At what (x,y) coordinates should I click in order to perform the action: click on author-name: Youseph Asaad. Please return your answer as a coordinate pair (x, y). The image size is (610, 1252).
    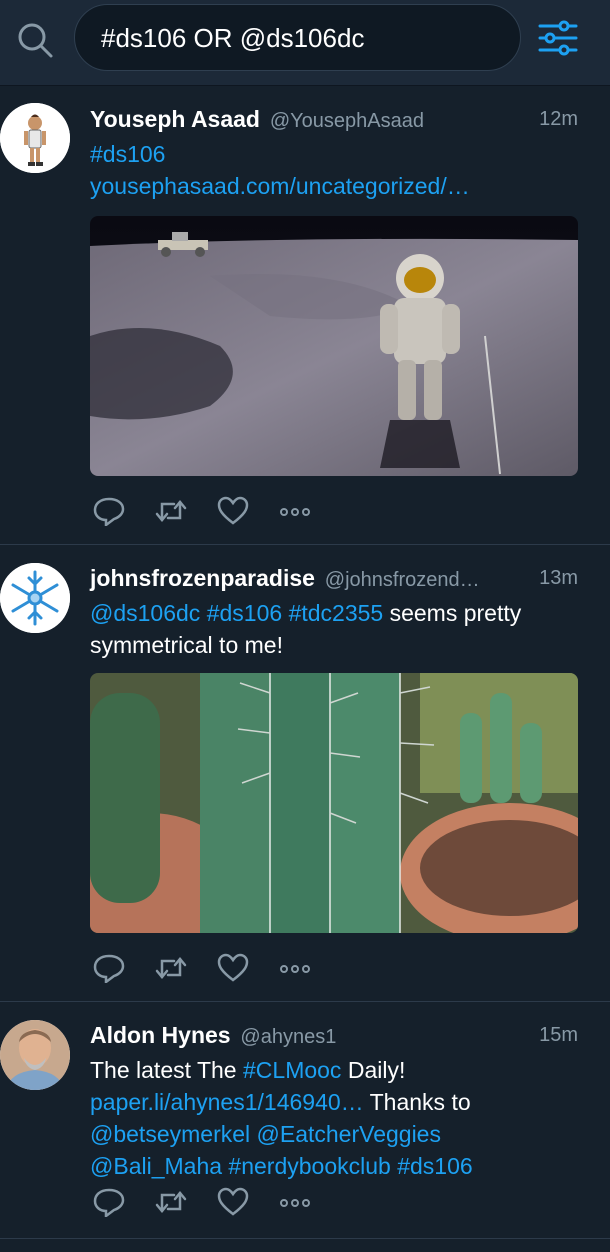
    Looking at the image, I should click on (175, 119).